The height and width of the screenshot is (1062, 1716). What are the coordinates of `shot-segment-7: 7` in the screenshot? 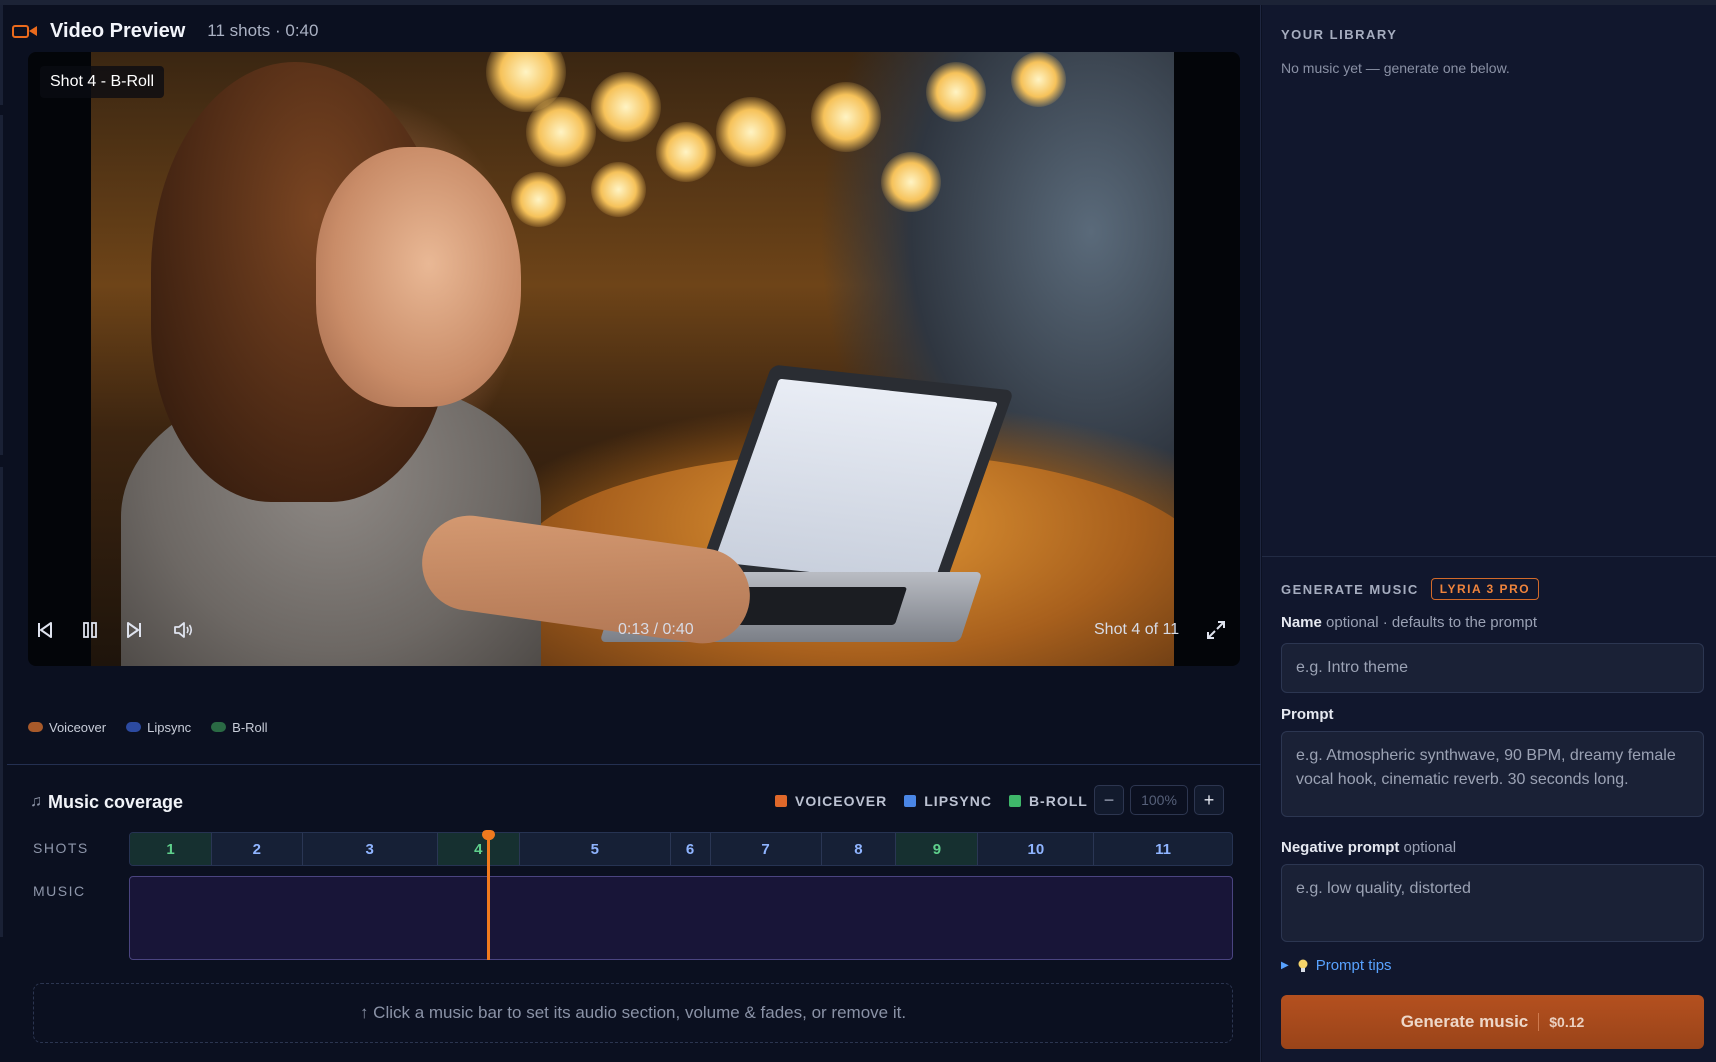 It's located at (766, 849).